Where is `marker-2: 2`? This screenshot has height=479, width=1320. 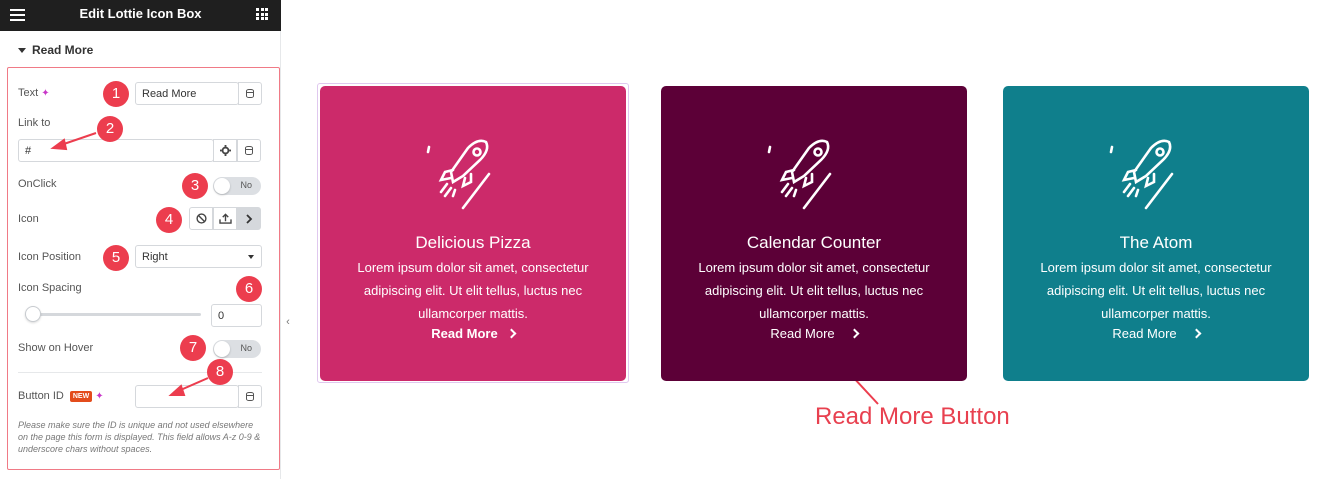
marker-2: 2 is located at coordinates (110, 129).